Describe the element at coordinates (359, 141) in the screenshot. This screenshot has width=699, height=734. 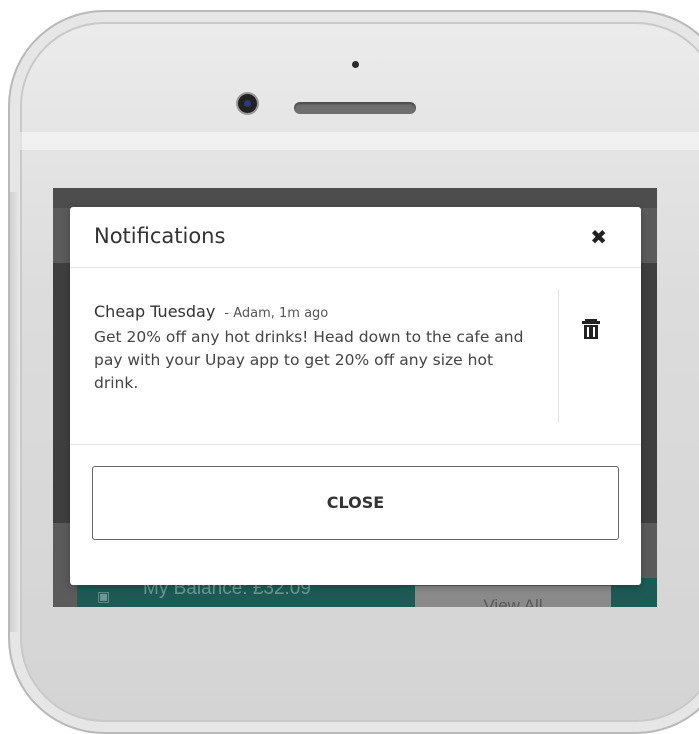
I see `phone-highlight` at that location.